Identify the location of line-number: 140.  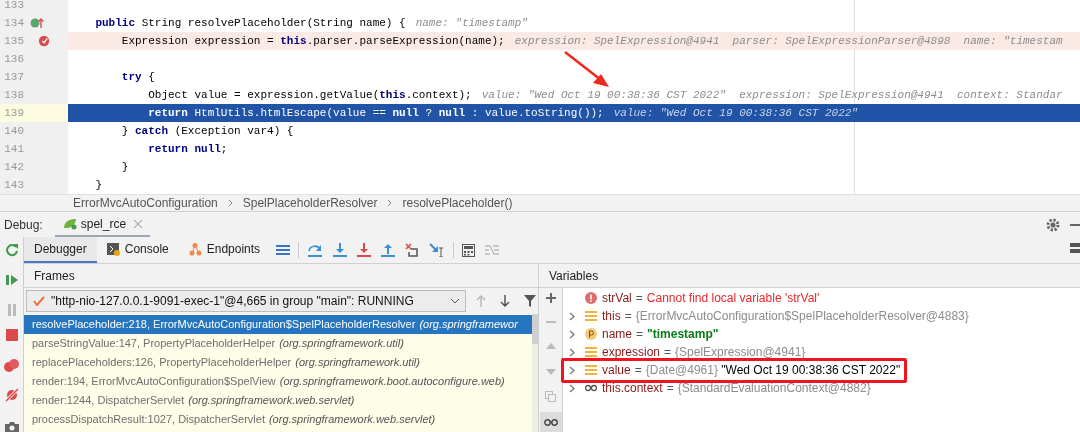
(13, 131).